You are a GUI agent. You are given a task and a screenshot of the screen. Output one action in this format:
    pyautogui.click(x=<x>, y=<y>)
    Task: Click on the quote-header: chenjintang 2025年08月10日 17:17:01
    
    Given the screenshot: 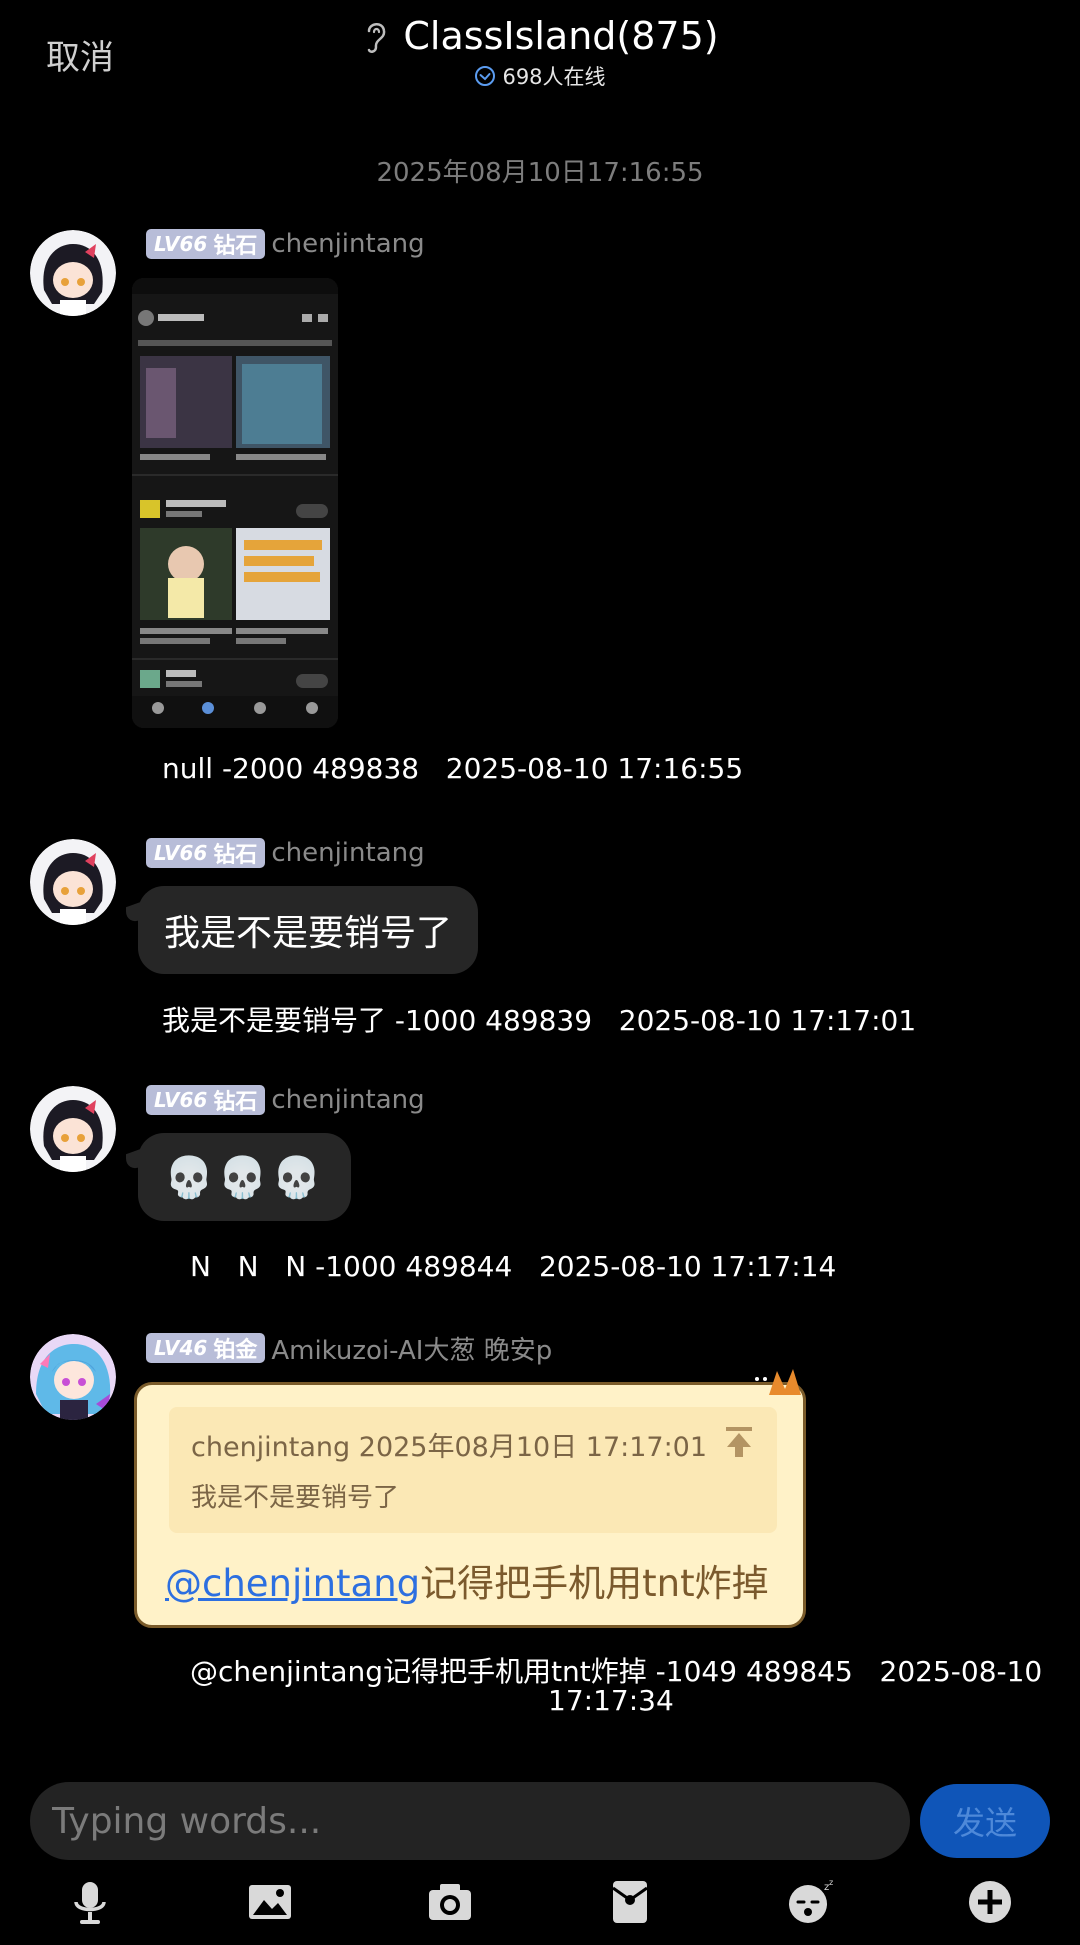 What is the action you would take?
    pyautogui.click(x=449, y=1447)
    